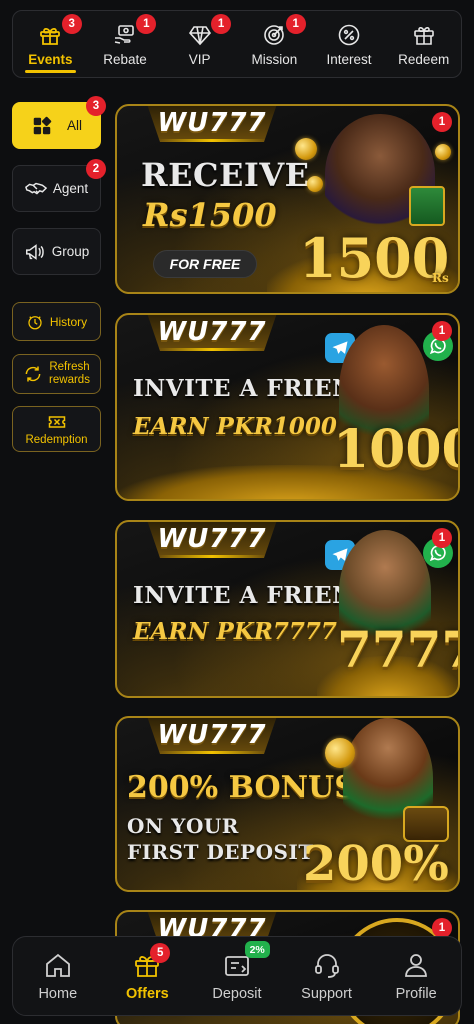 Image resolution: width=474 pixels, height=1024 pixels. I want to click on percent-icon, so click(349, 35).